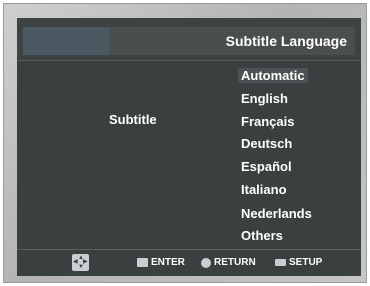  Describe the element at coordinates (276, 213) in the screenshot. I see `option-nederlands: Nederlands` at that location.